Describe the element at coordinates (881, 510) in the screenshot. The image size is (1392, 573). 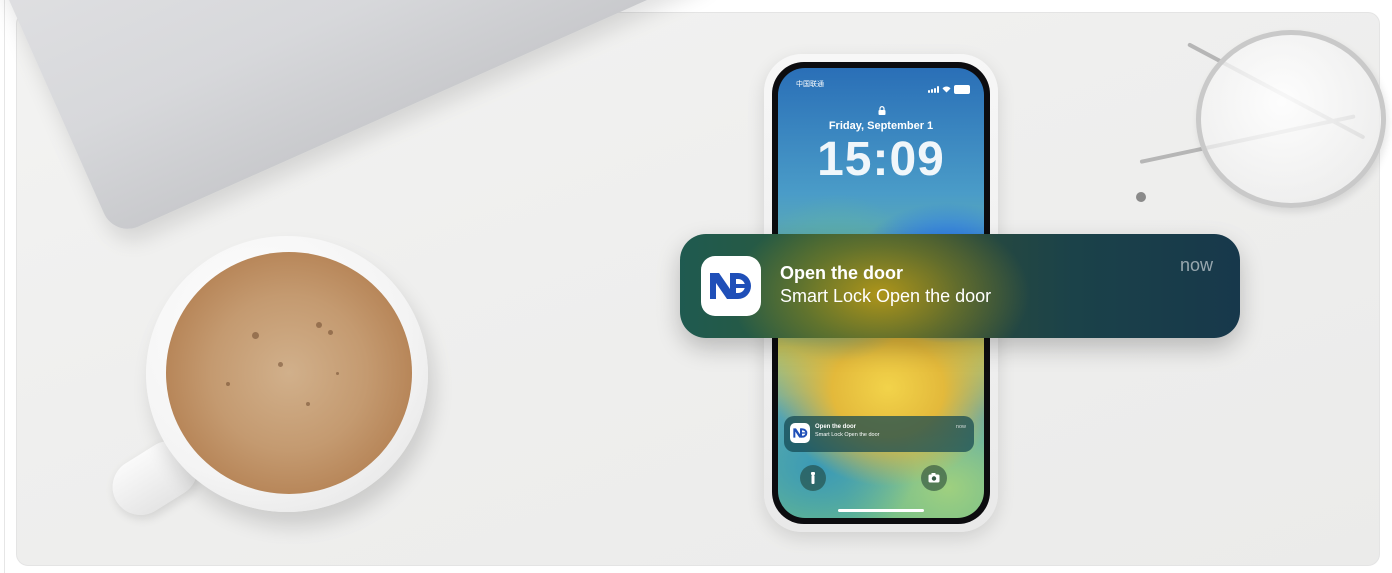
I see `home-indicator` at that location.